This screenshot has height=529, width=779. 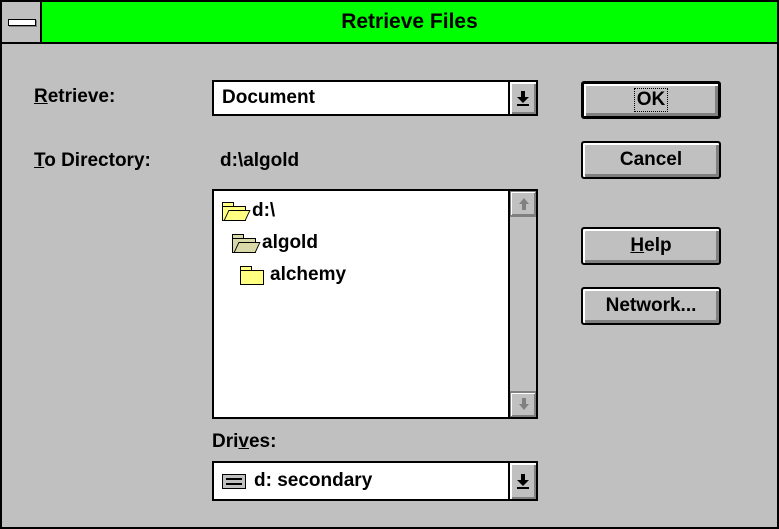 I want to click on retrieve-label: Retrieve:, so click(x=74, y=97).